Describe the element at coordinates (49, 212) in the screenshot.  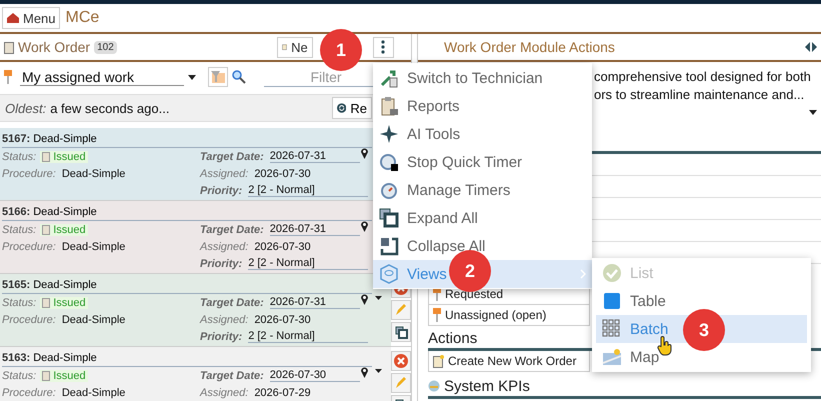
I see `card-title: 5166: Dead-Simple` at that location.